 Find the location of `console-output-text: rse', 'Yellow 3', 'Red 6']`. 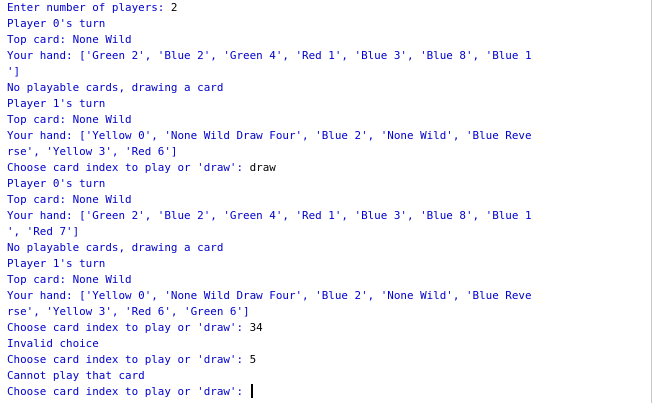

console-output-text: rse', 'Yellow 3', 'Red 6'] is located at coordinates (92, 151).